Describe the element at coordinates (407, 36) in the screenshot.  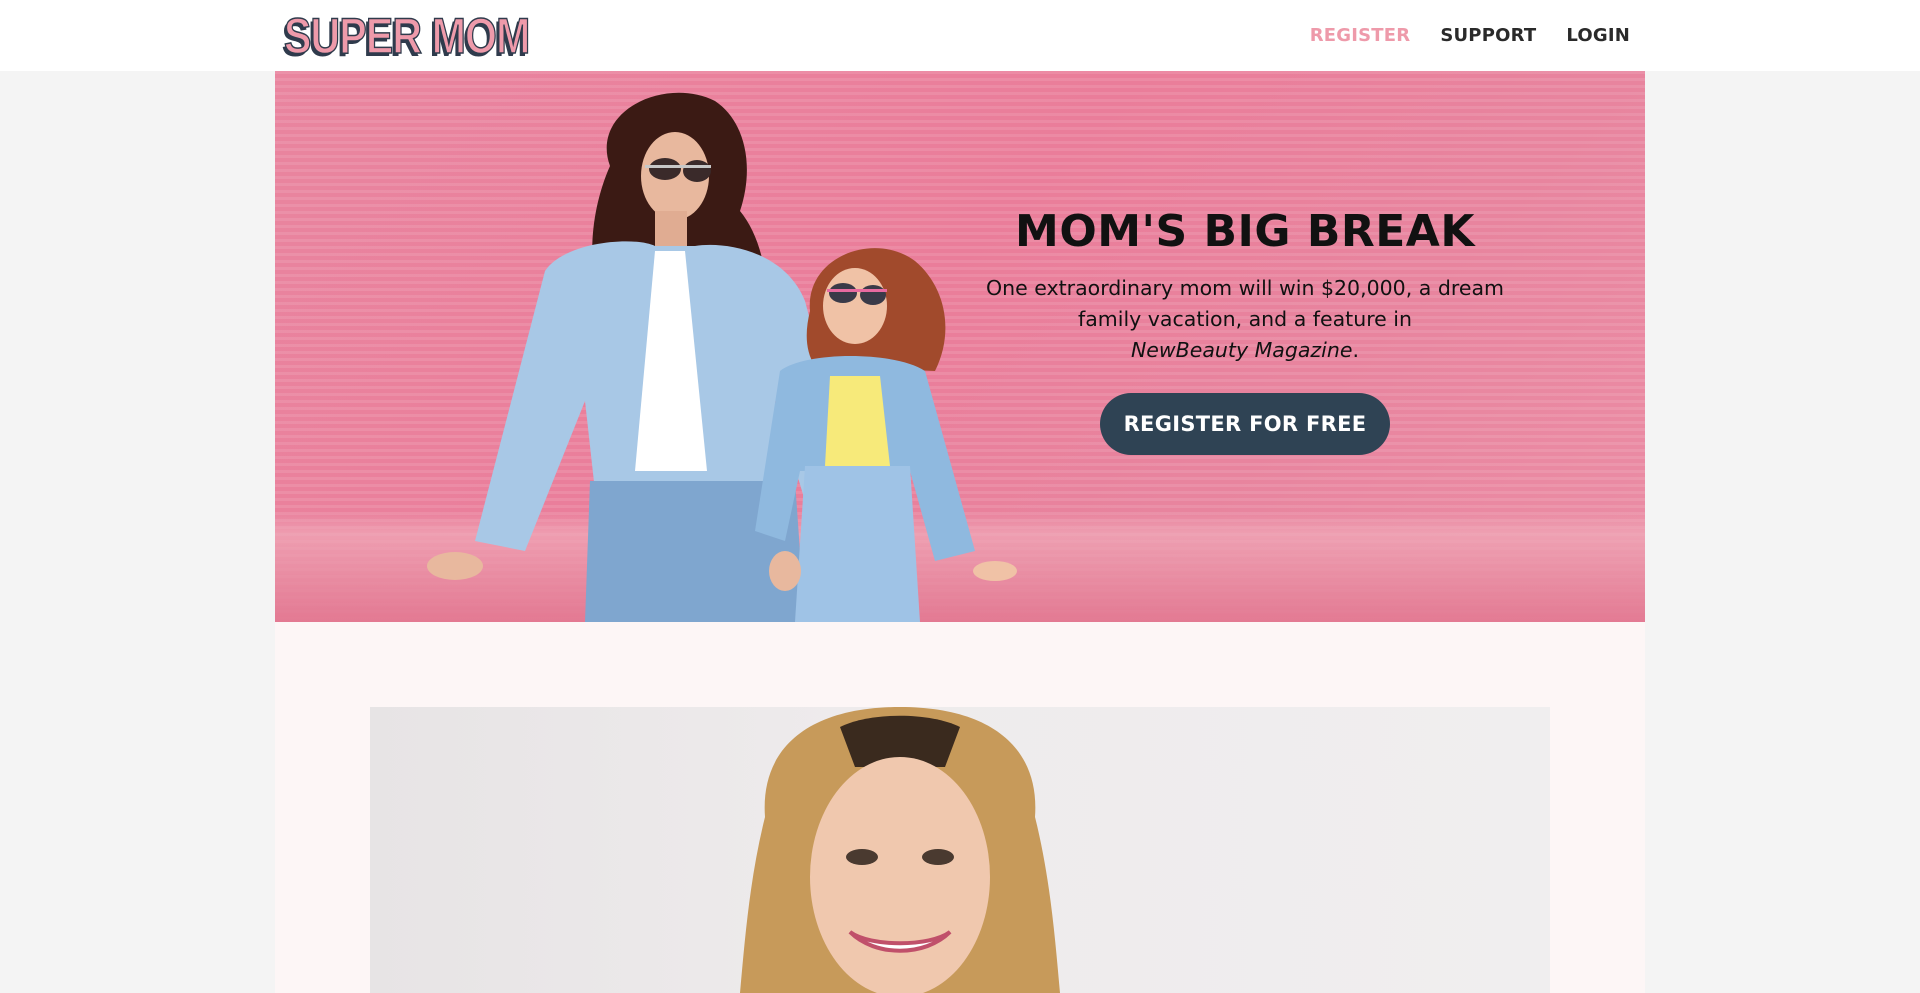
I see `site-logo: SUPER MOM` at that location.